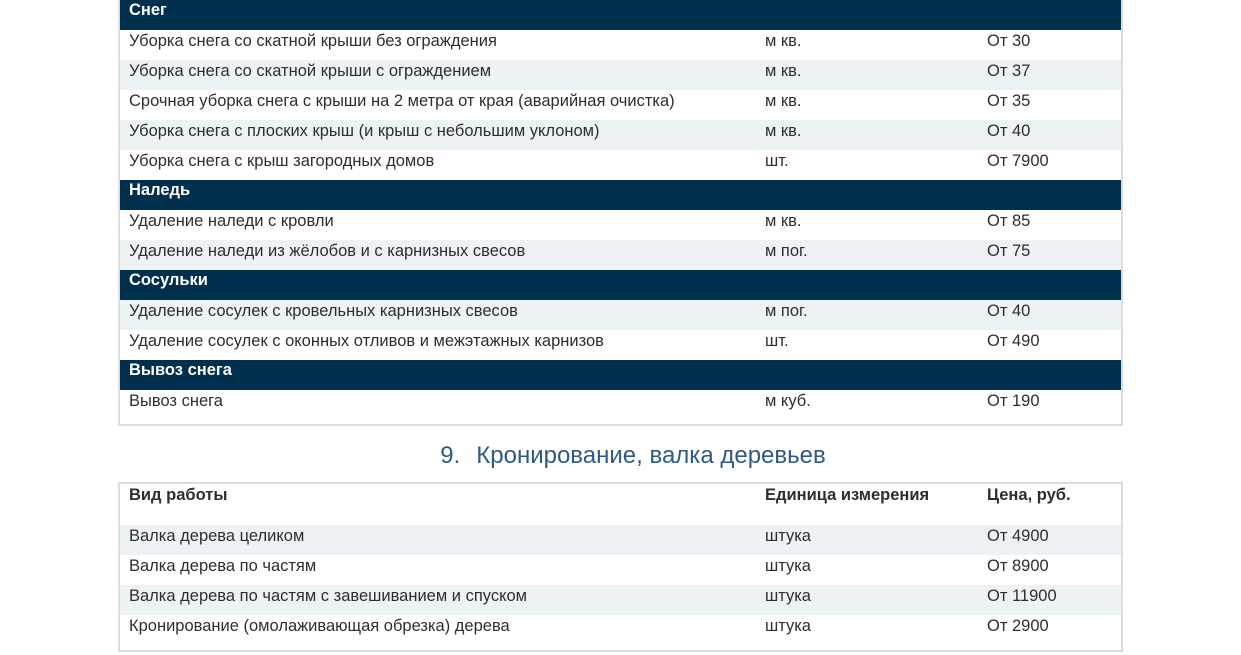 This screenshot has height=655, width=1241. I want to click on price-cell: От 4900, so click(1018, 536).